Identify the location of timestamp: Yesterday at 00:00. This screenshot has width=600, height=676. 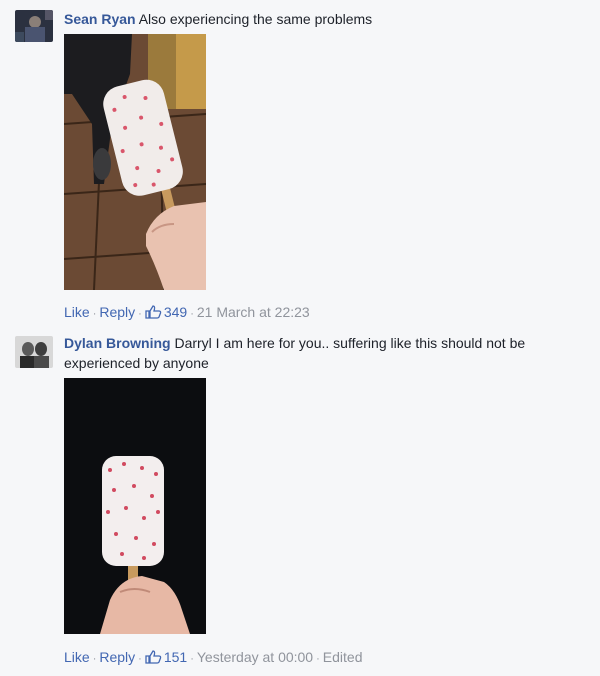
(255, 657).